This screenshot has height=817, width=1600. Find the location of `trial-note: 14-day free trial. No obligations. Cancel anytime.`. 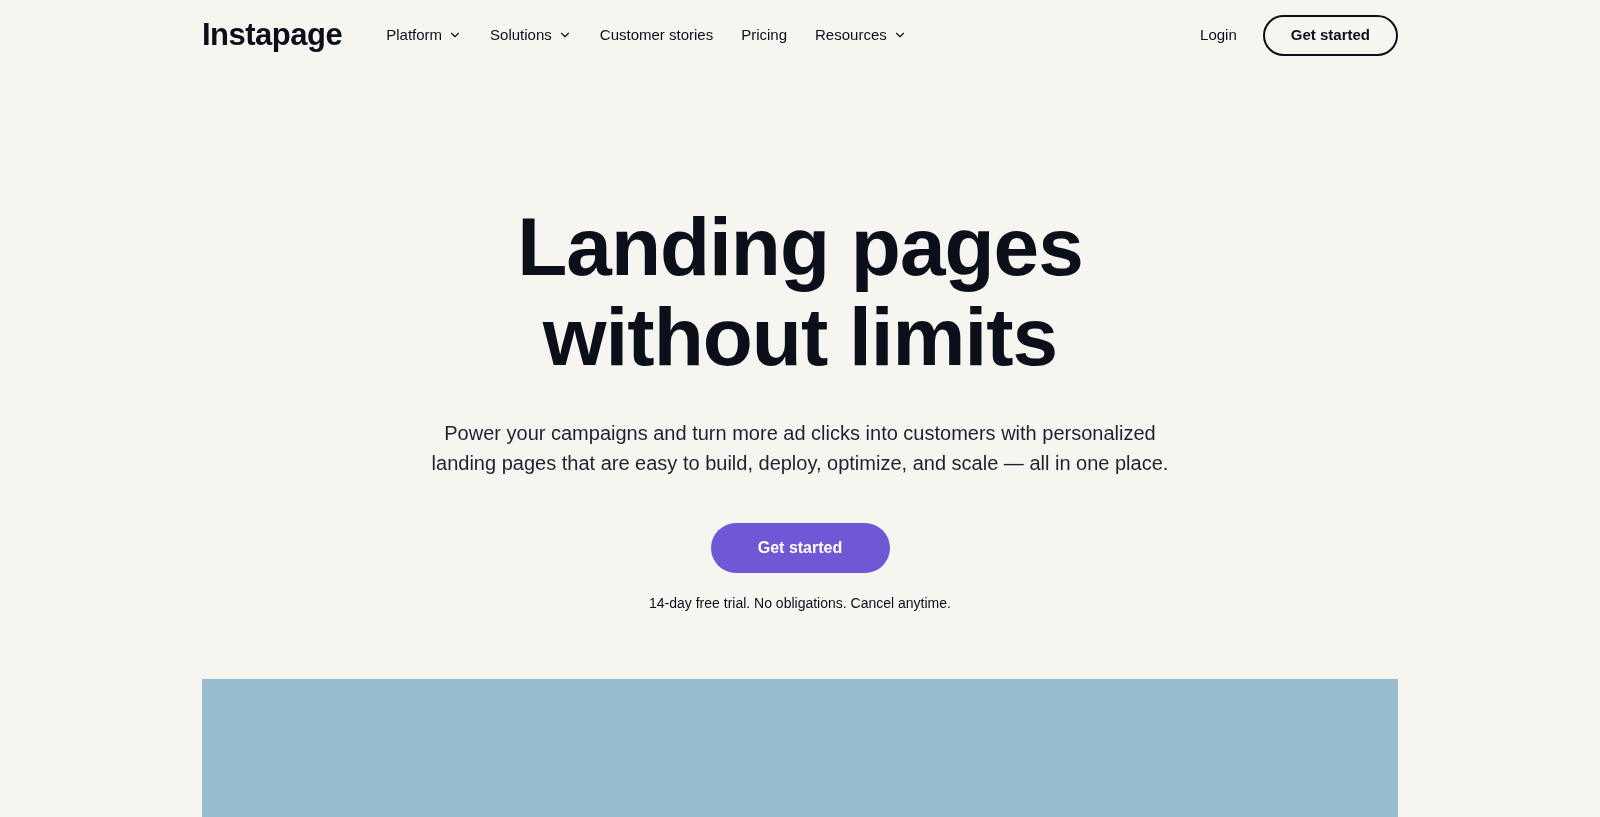

trial-note: 14-day free trial. No obligations. Cancel anytime. is located at coordinates (800, 603).